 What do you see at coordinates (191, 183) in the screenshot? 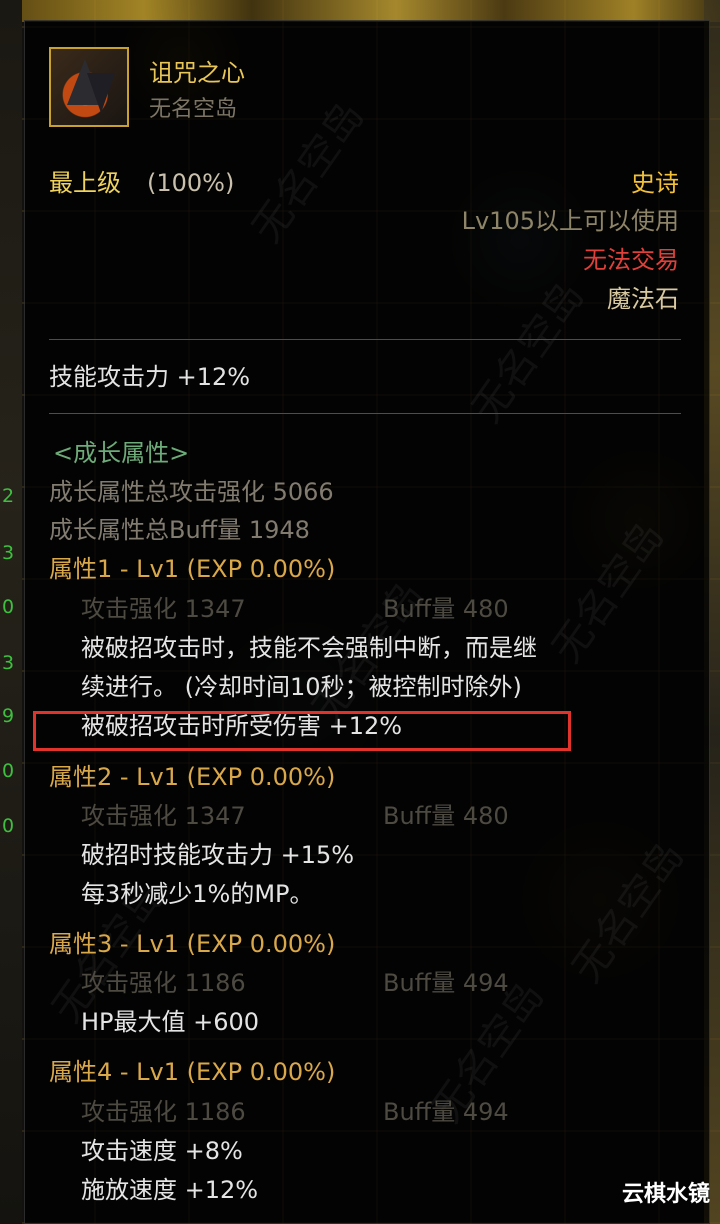
I see `grade-percent: (100%)` at bounding box center [191, 183].